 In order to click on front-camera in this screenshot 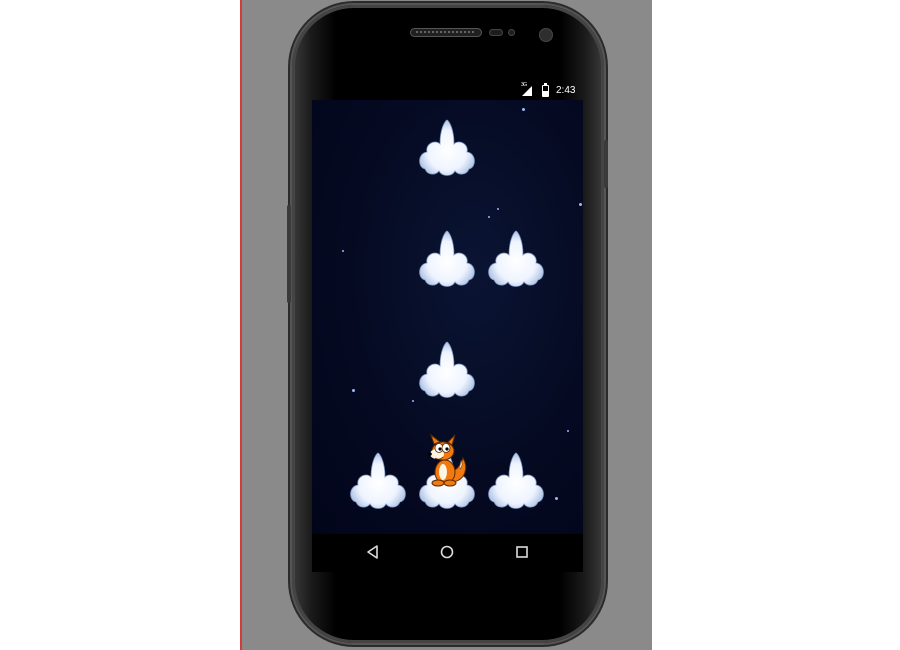, I will do `click(546, 35)`.